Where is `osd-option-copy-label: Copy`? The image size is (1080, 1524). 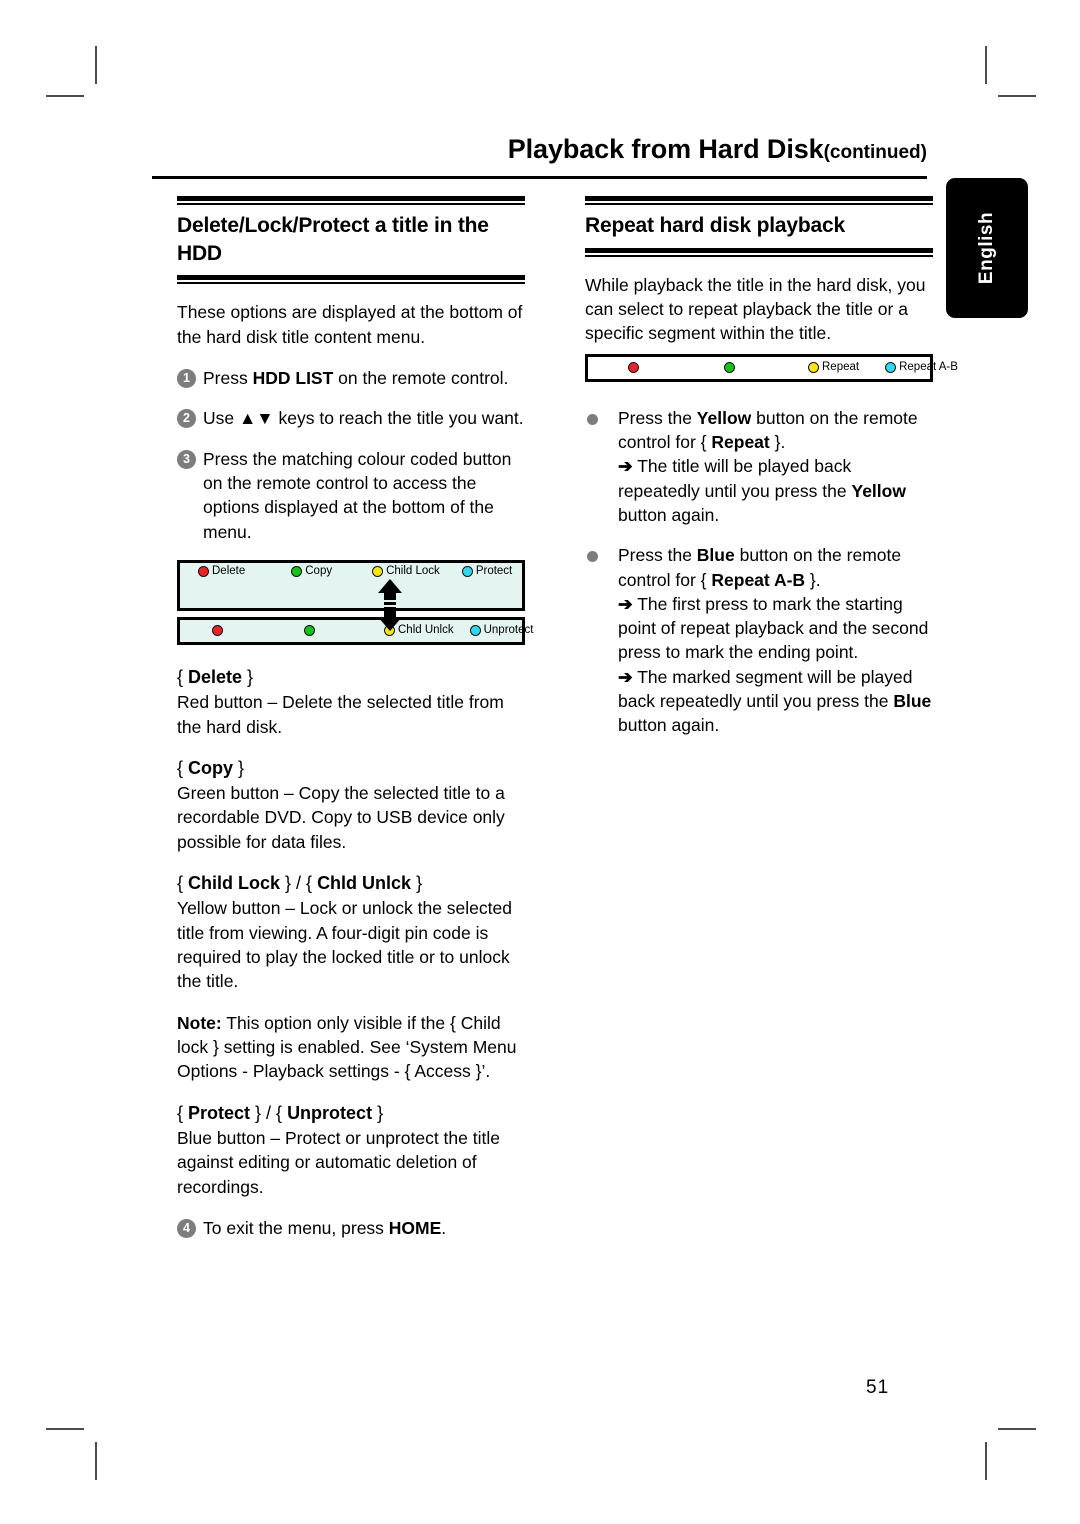
osd-option-copy-label: Copy is located at coordinates (319, 570).